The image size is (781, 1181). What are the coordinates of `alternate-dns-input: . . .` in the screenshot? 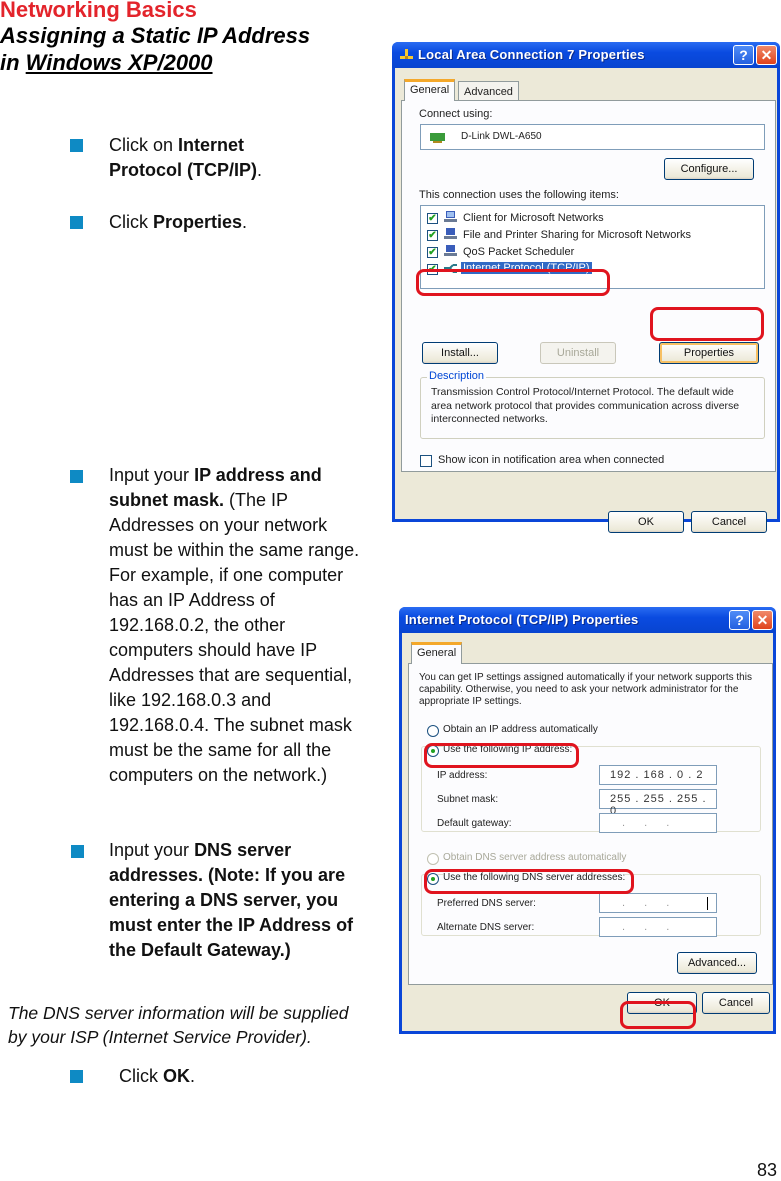 It's located at (658, 927).